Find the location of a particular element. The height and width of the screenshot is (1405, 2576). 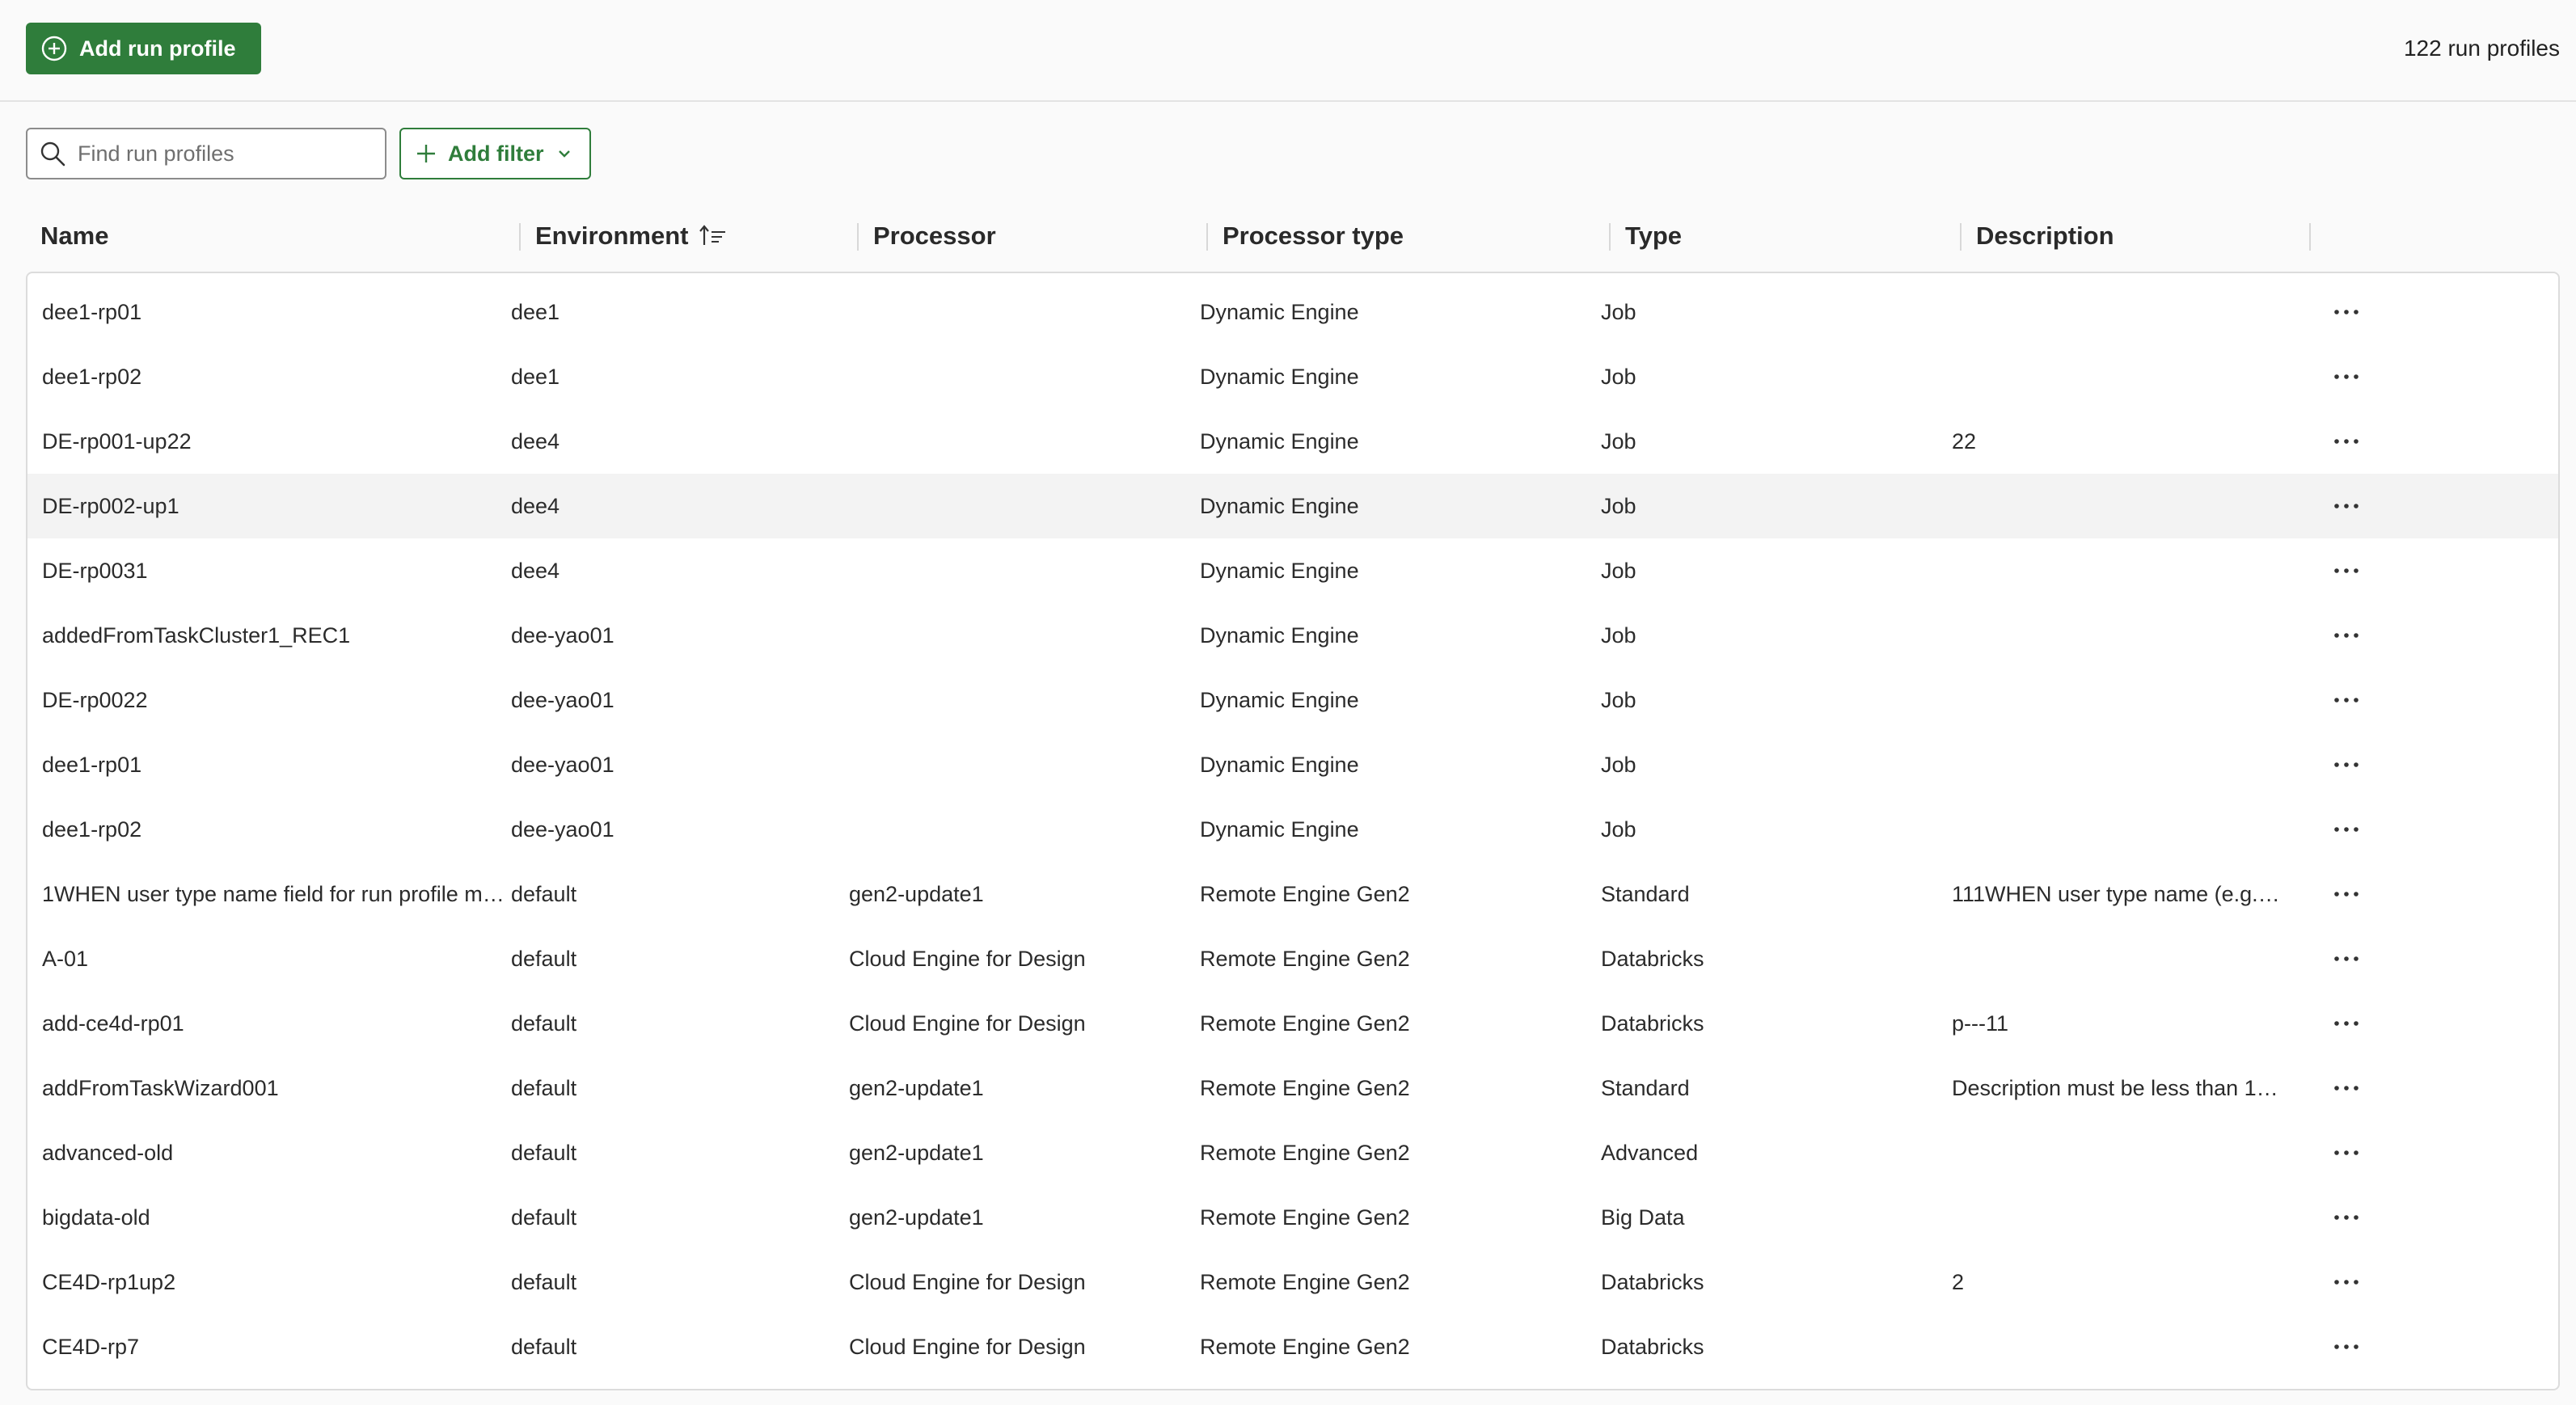

table-row: dee1-rp02 dee-yao01 Dynamic Engine Job is located at coordinates (1292, 829).